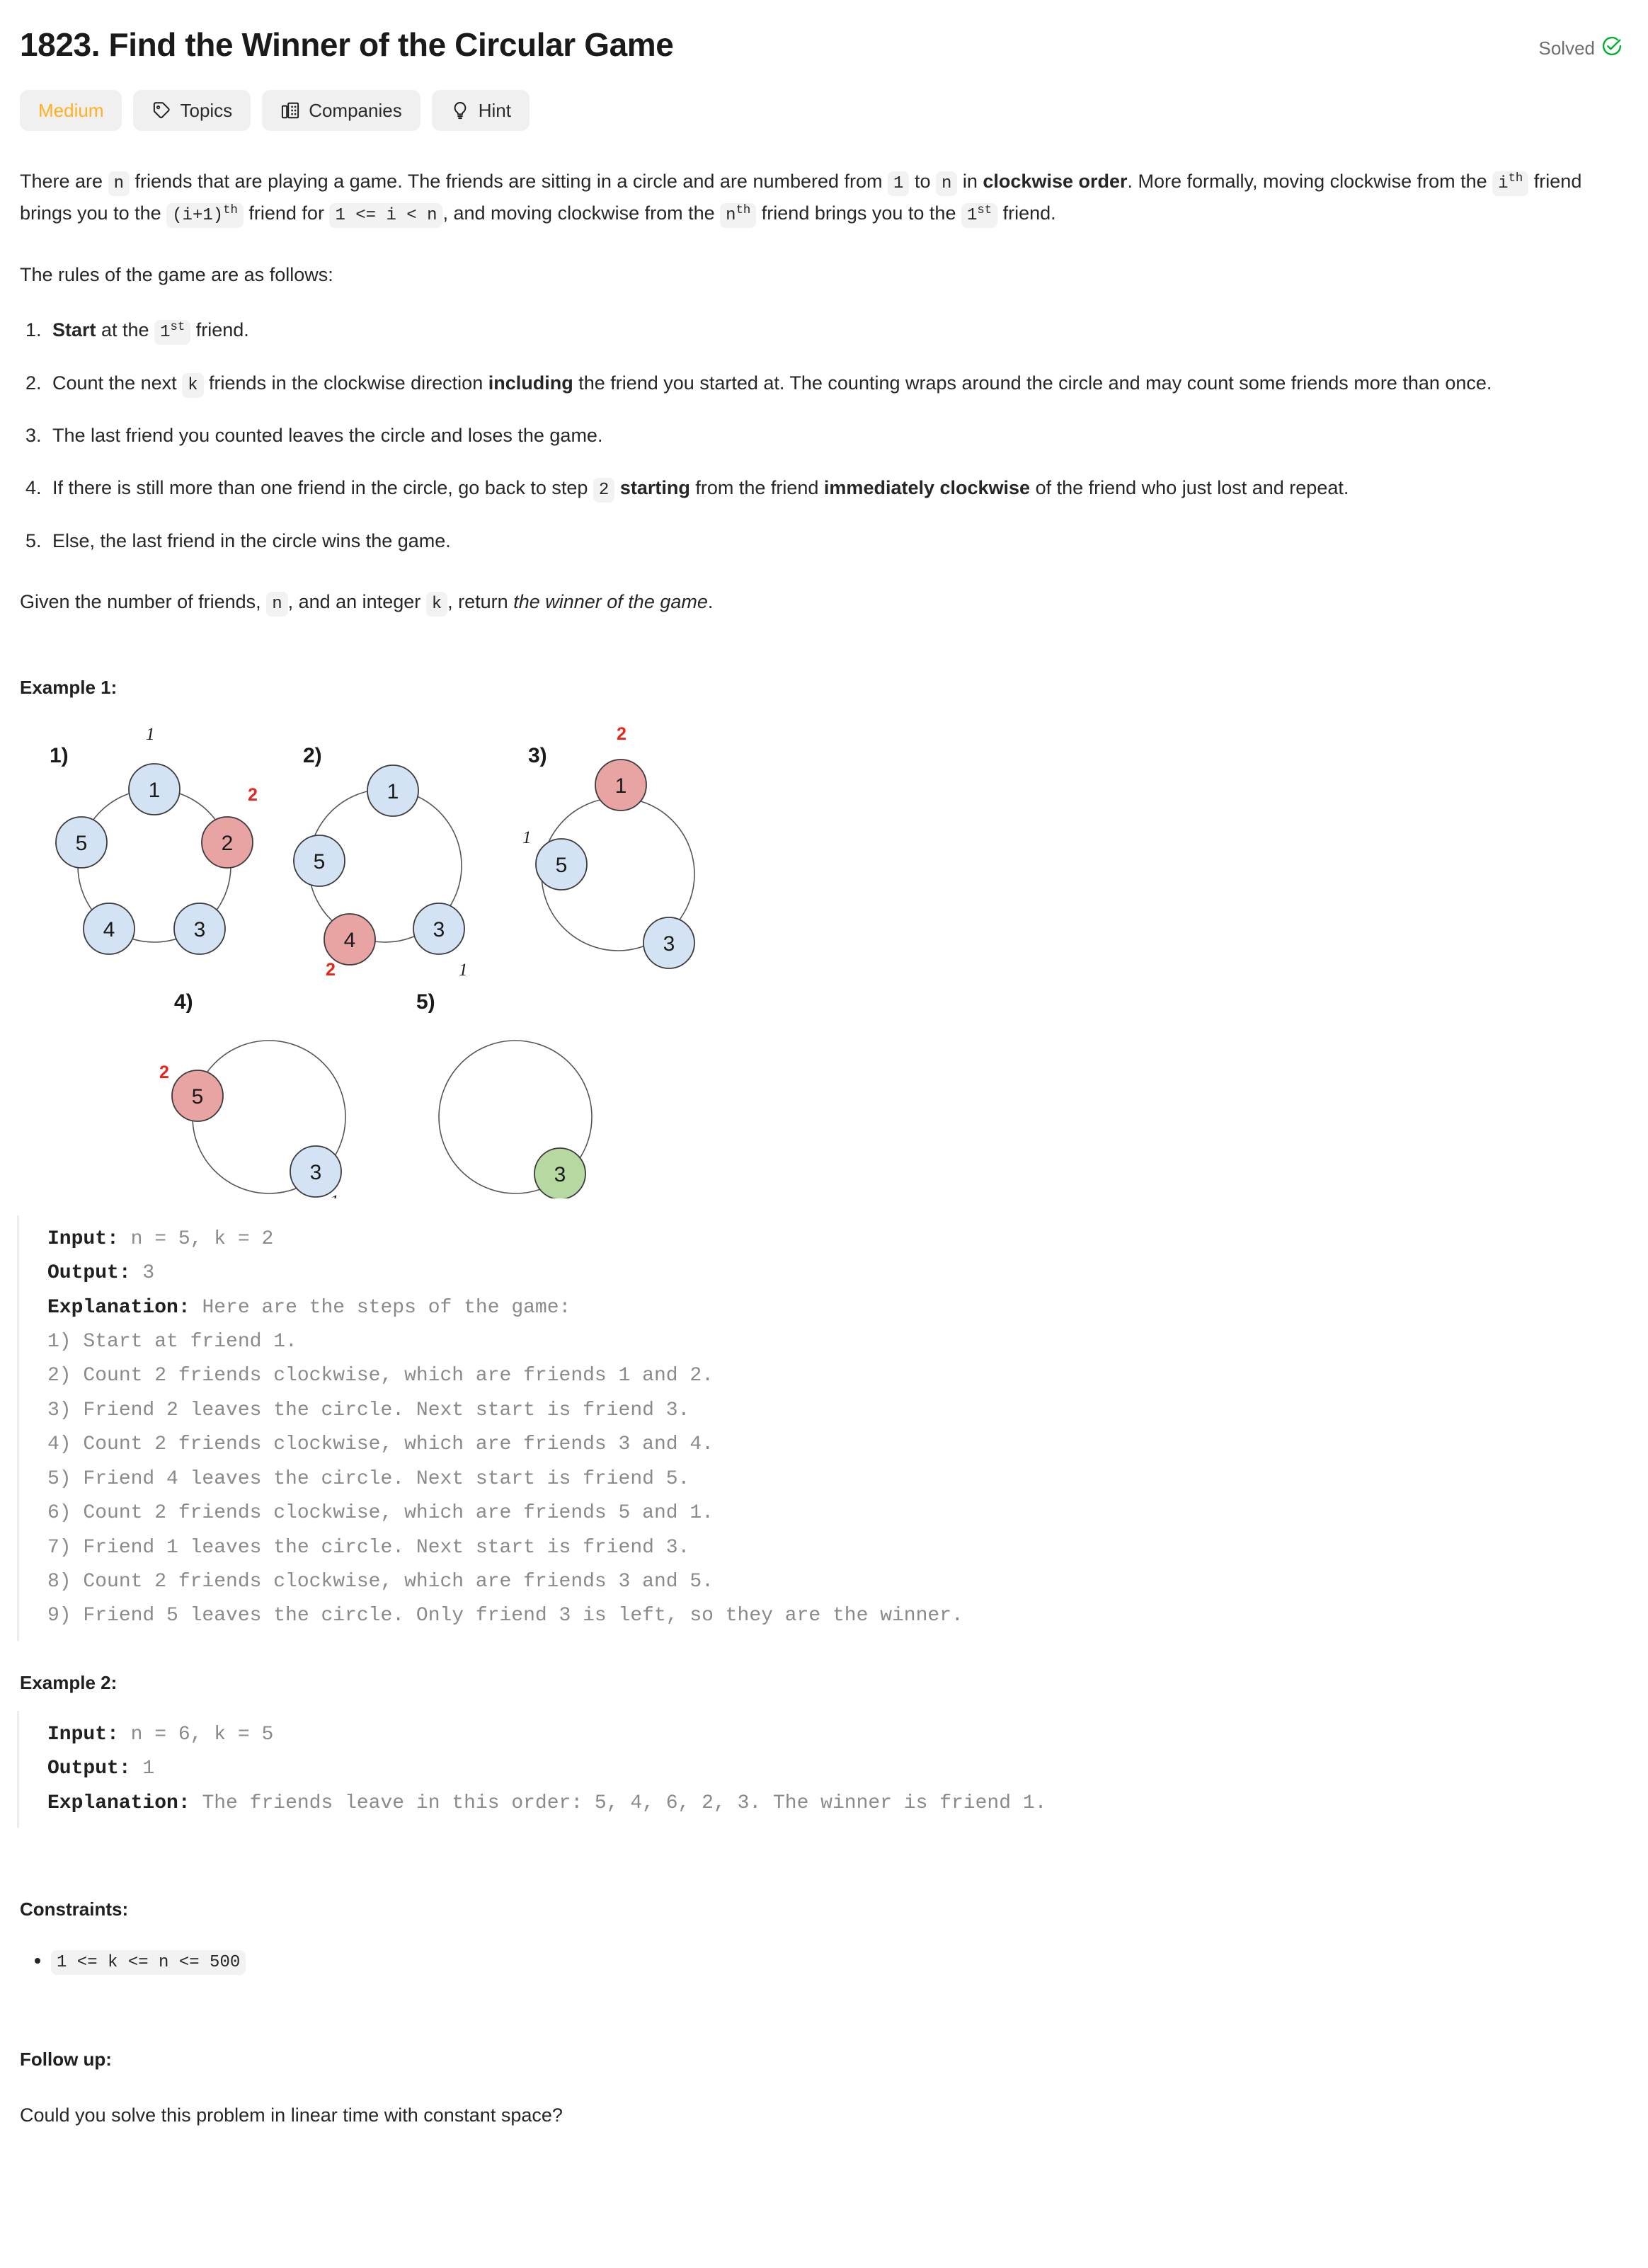 The image size is (1648, 2268). I want to click on example-2-explanation-label: Explanation:, so click(119, 1803).